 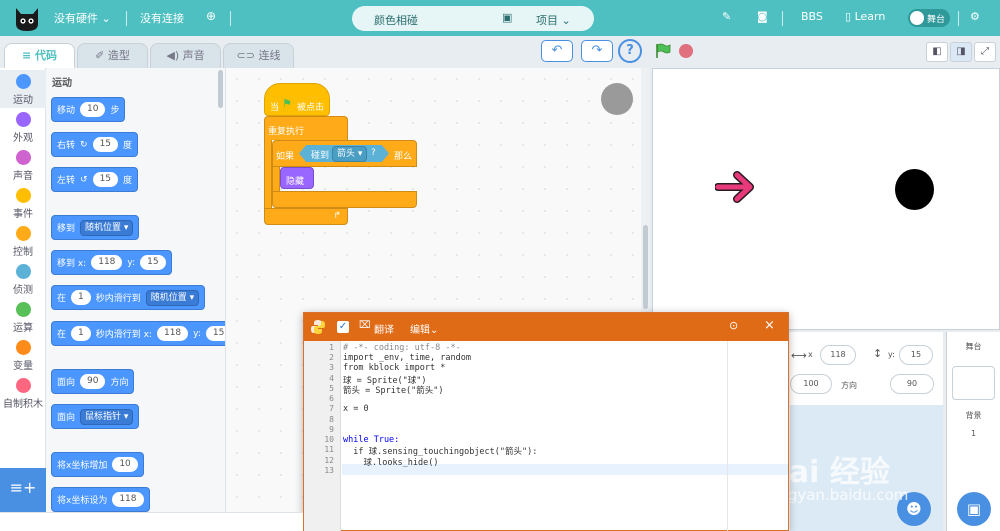 What do you see at coordinates (914, 189) in the screenshot?
I see `ball-sprite` at bounding box center [914, 189].